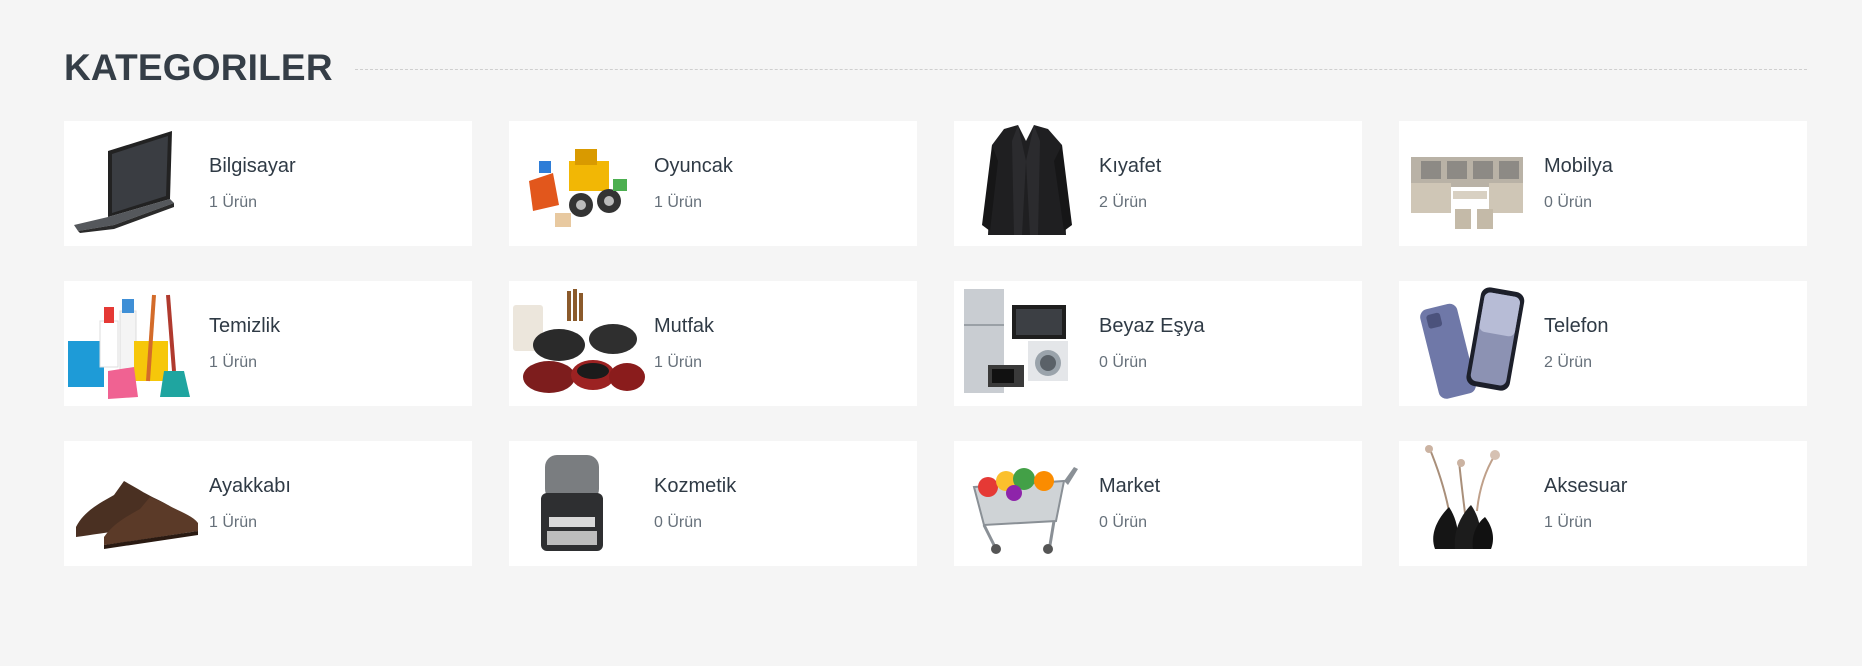 The width and height of the screenshot is (1862, 666). Describe the element at coordinates (695, 503) in the screenshot. I see `category-info: Kozmetik 0 Ürün` at that location.